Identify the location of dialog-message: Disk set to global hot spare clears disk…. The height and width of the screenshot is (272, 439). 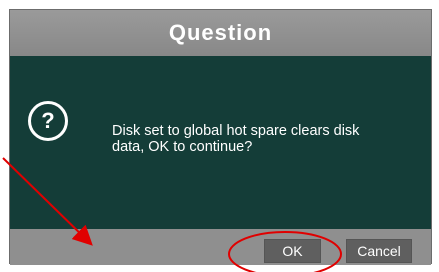
(236, 139).